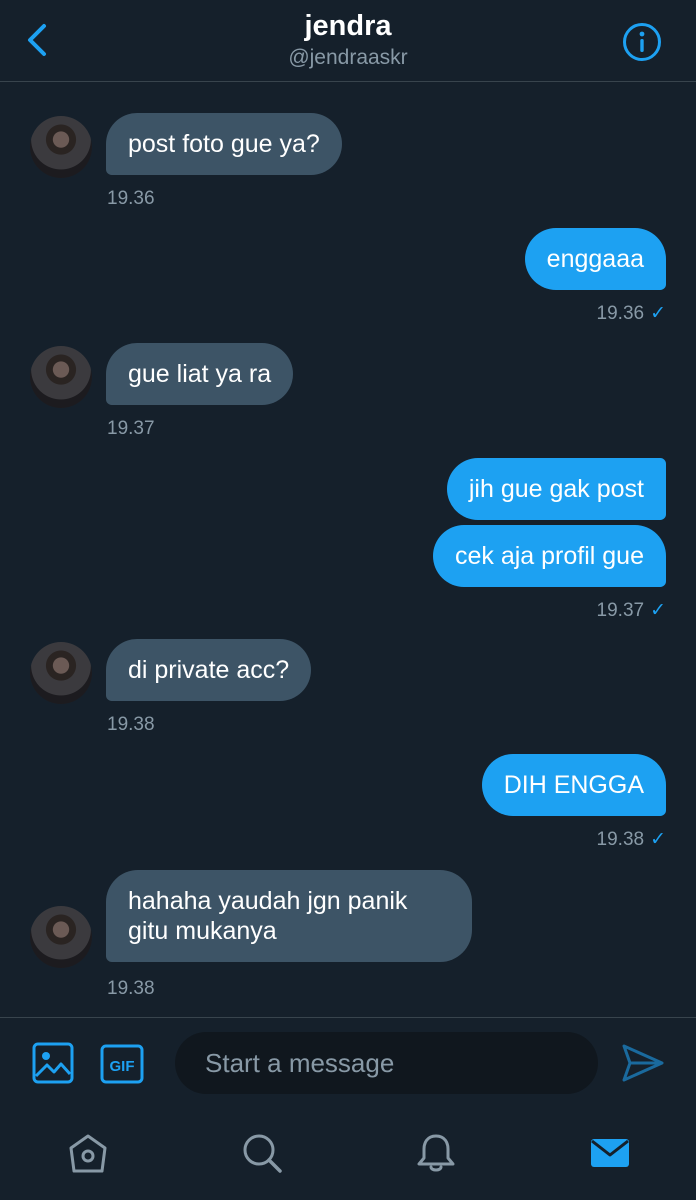  I want to click on send-icon, so click(643, 1063).